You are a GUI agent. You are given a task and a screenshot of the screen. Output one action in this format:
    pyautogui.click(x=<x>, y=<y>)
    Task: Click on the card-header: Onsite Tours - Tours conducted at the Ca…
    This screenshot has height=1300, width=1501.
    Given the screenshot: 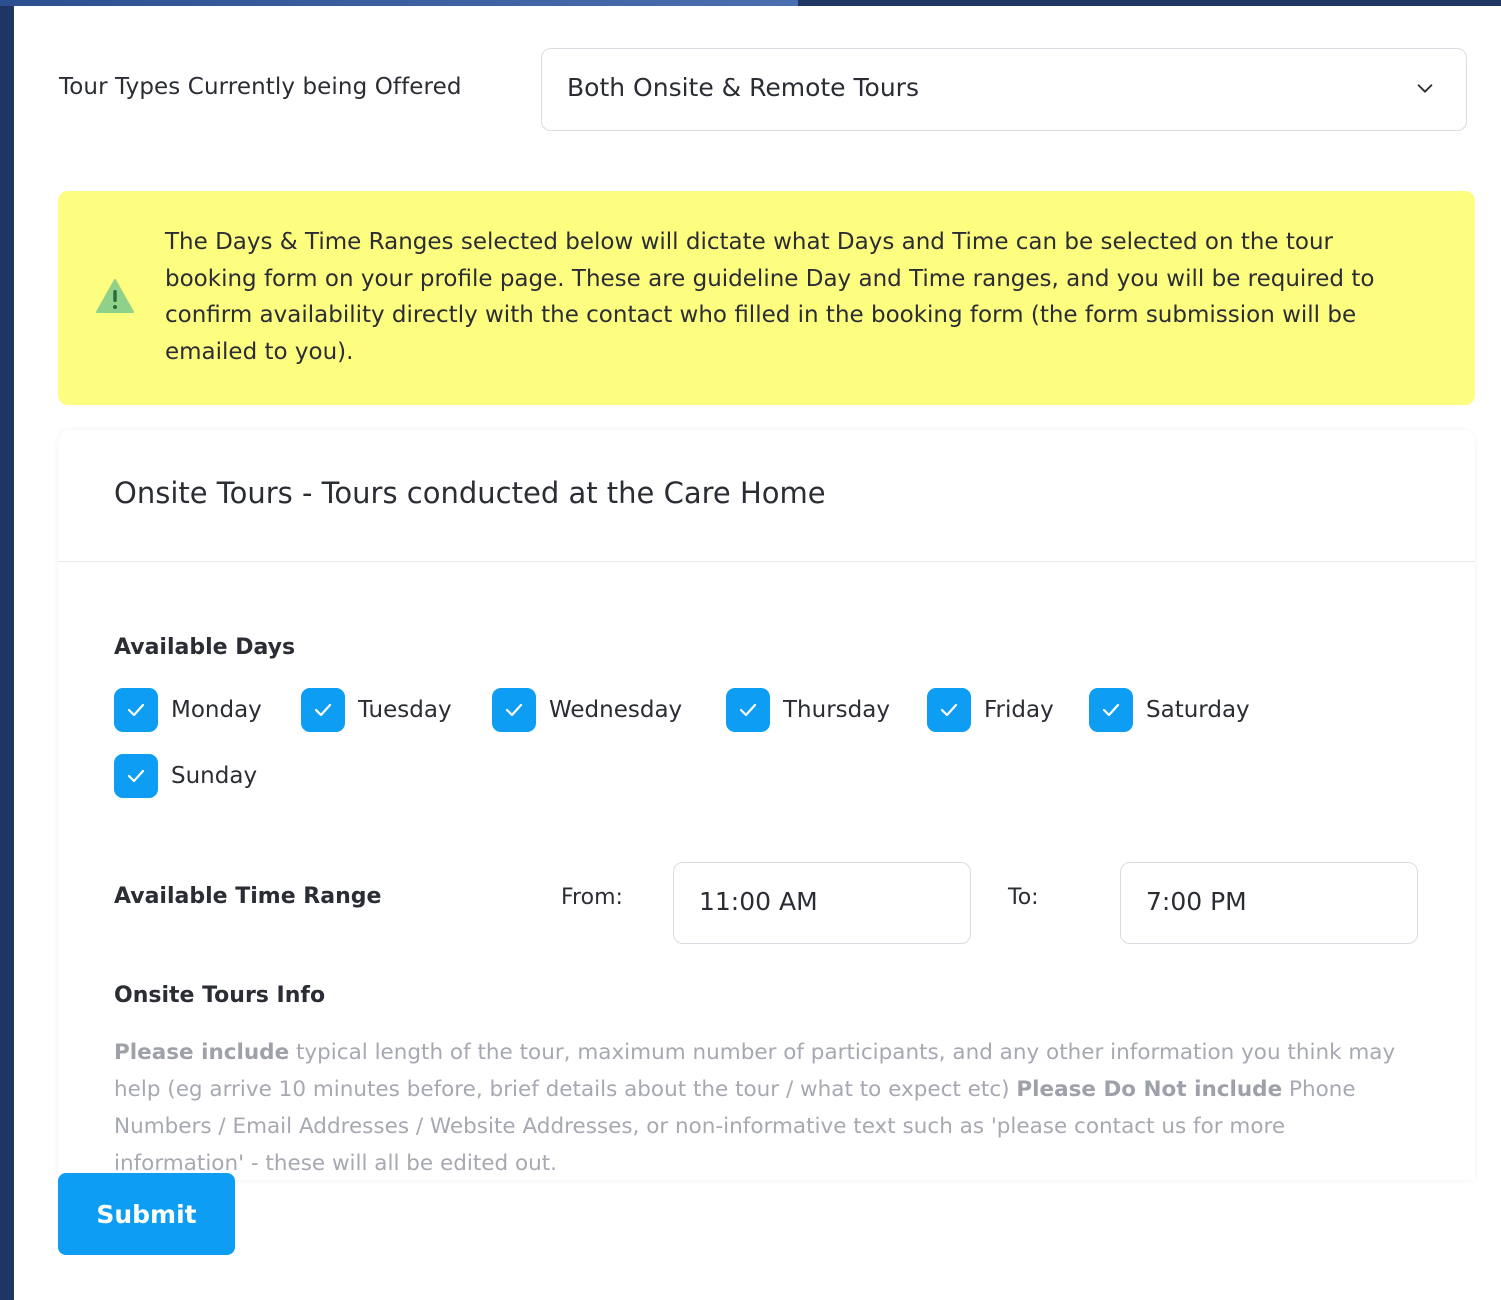 What is the action you would take?
    pyautogui.click(x=766, y=496)
    